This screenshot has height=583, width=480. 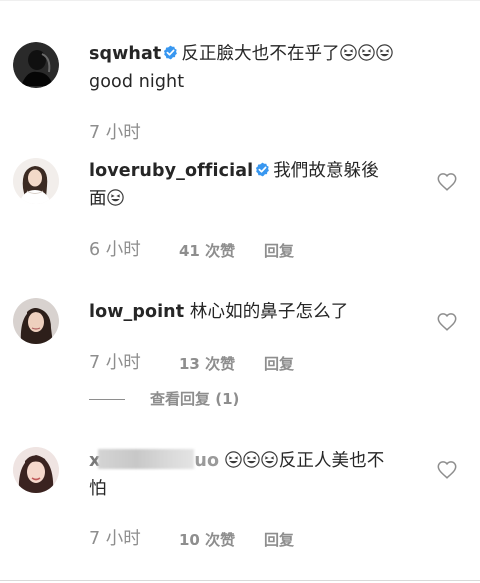 I want to click on comment-meta: 6 小时 41 次赞 回复, so click(x=191, y=250).